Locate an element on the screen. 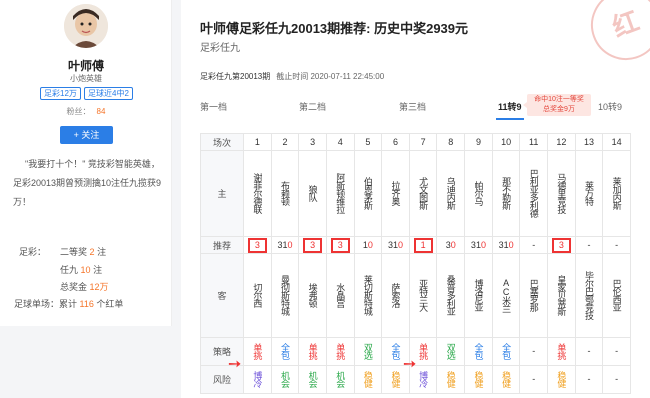  away-team: 水晶宫 is located at coordinates (340, 295).